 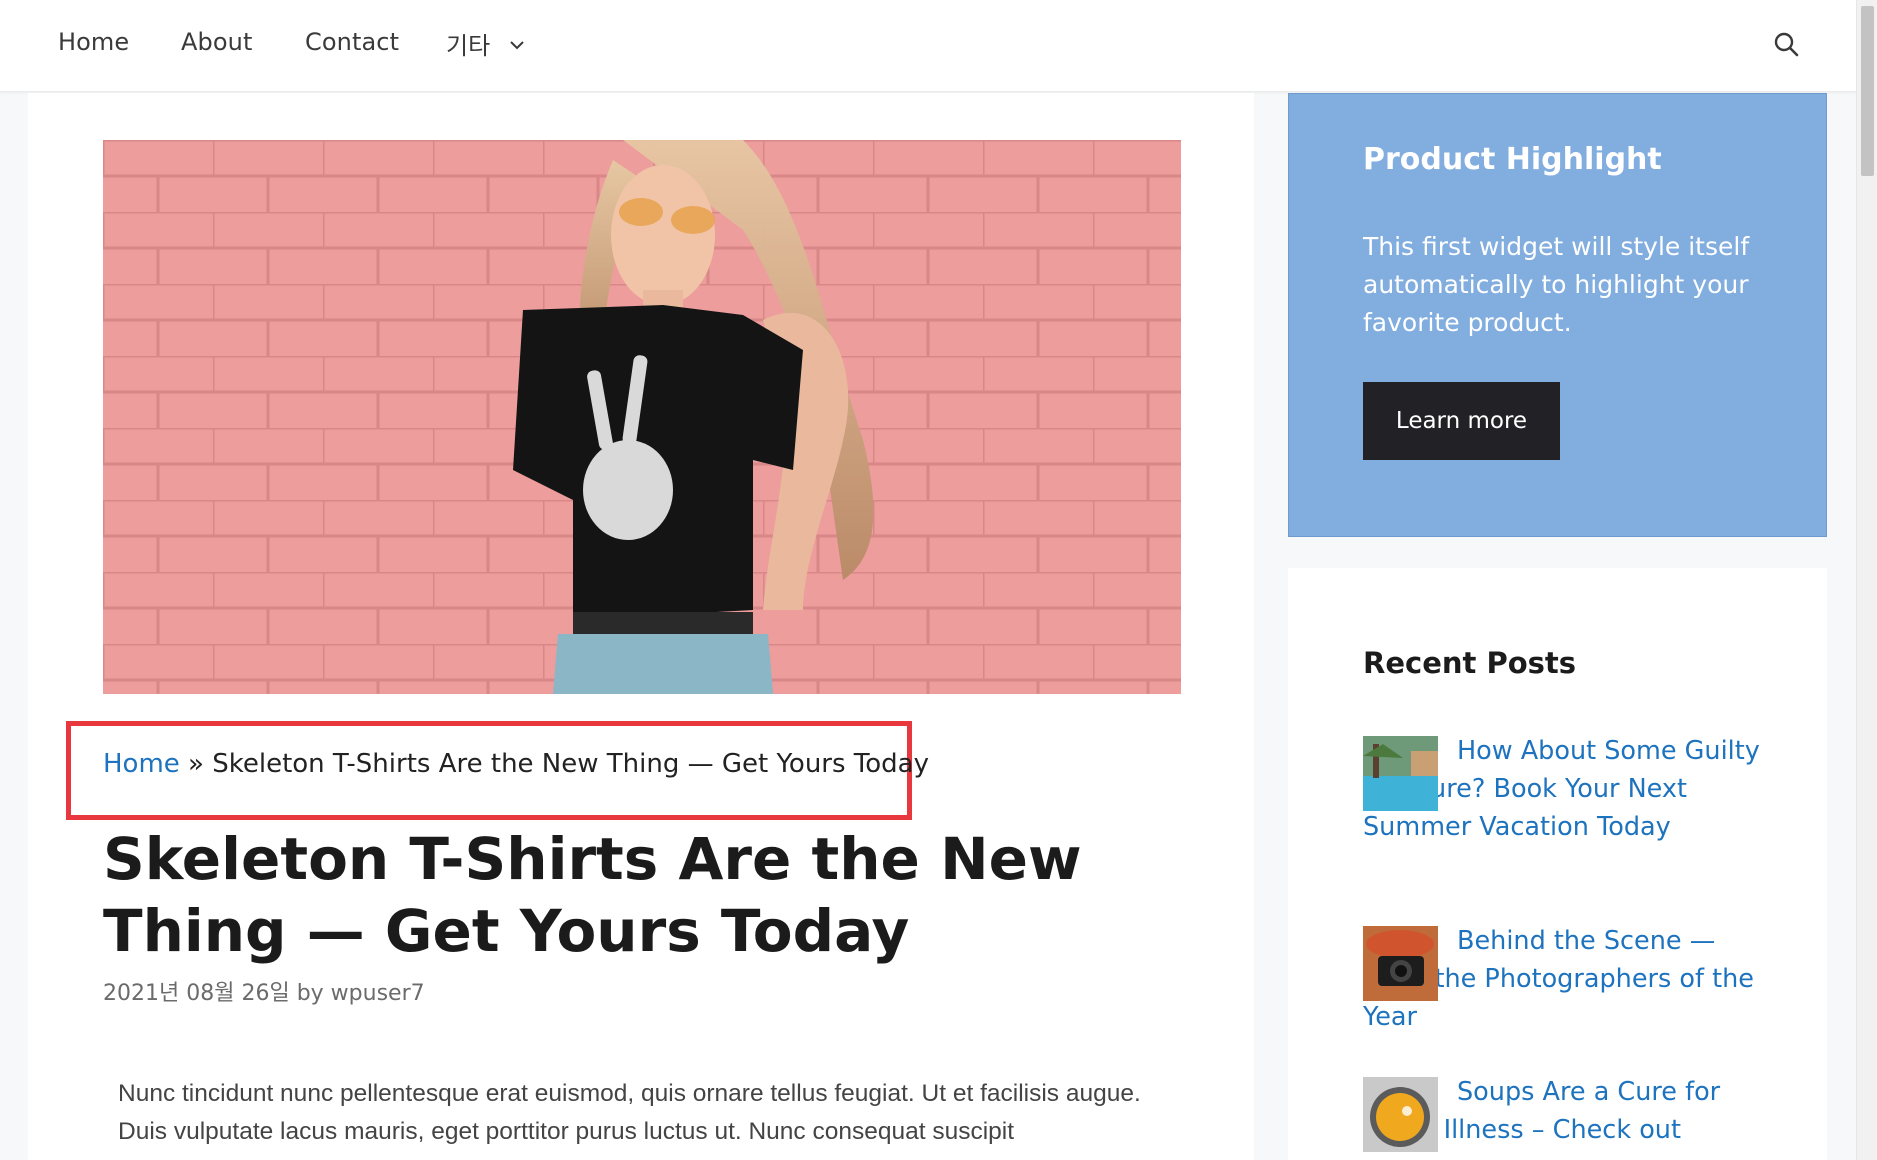 What do you see at coordinates (1866, 580) in the screenshot?
I see `page-scrollbar` at bounding box center [1866, 580].